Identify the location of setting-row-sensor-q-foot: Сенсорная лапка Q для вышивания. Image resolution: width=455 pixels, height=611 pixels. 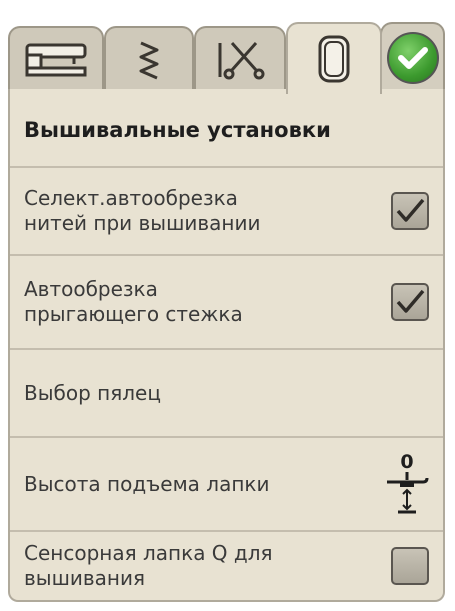
(226, 565).